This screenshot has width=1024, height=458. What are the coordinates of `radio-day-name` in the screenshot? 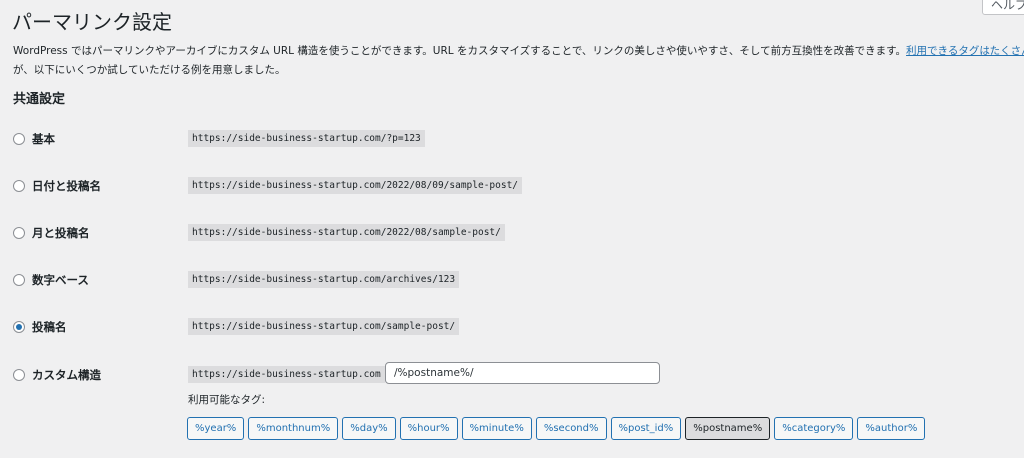 It's located at (19, 186).